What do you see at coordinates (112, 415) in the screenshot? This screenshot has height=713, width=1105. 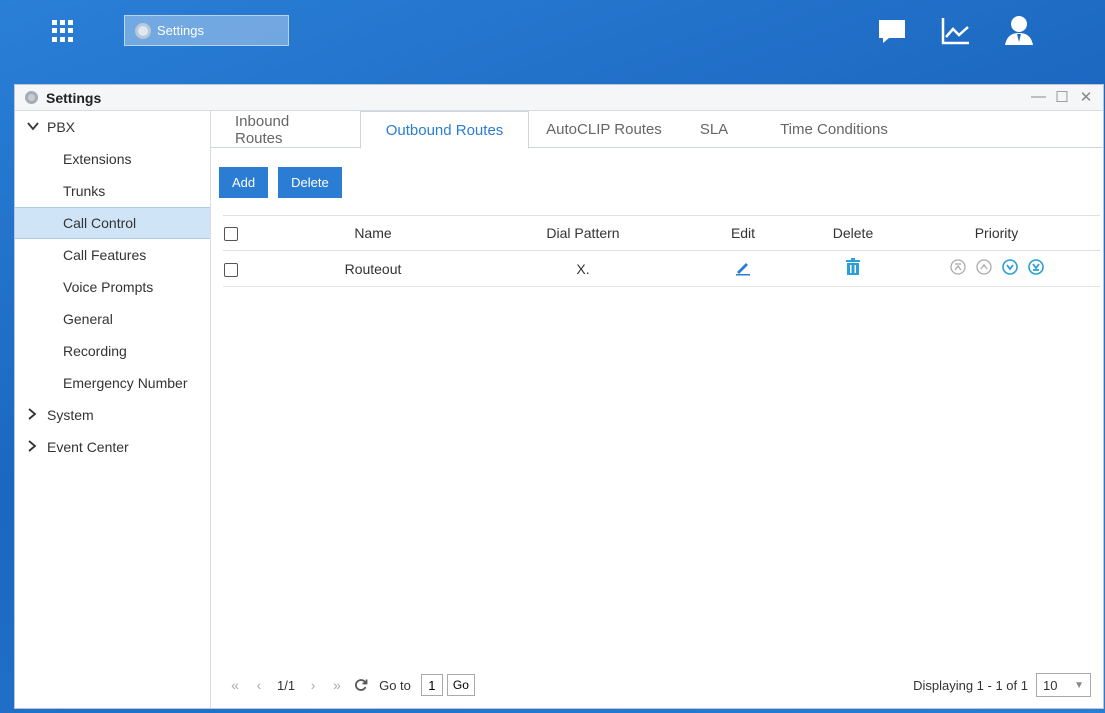 I see `sidebar-group-system: System` at bounding box center [112, 415].